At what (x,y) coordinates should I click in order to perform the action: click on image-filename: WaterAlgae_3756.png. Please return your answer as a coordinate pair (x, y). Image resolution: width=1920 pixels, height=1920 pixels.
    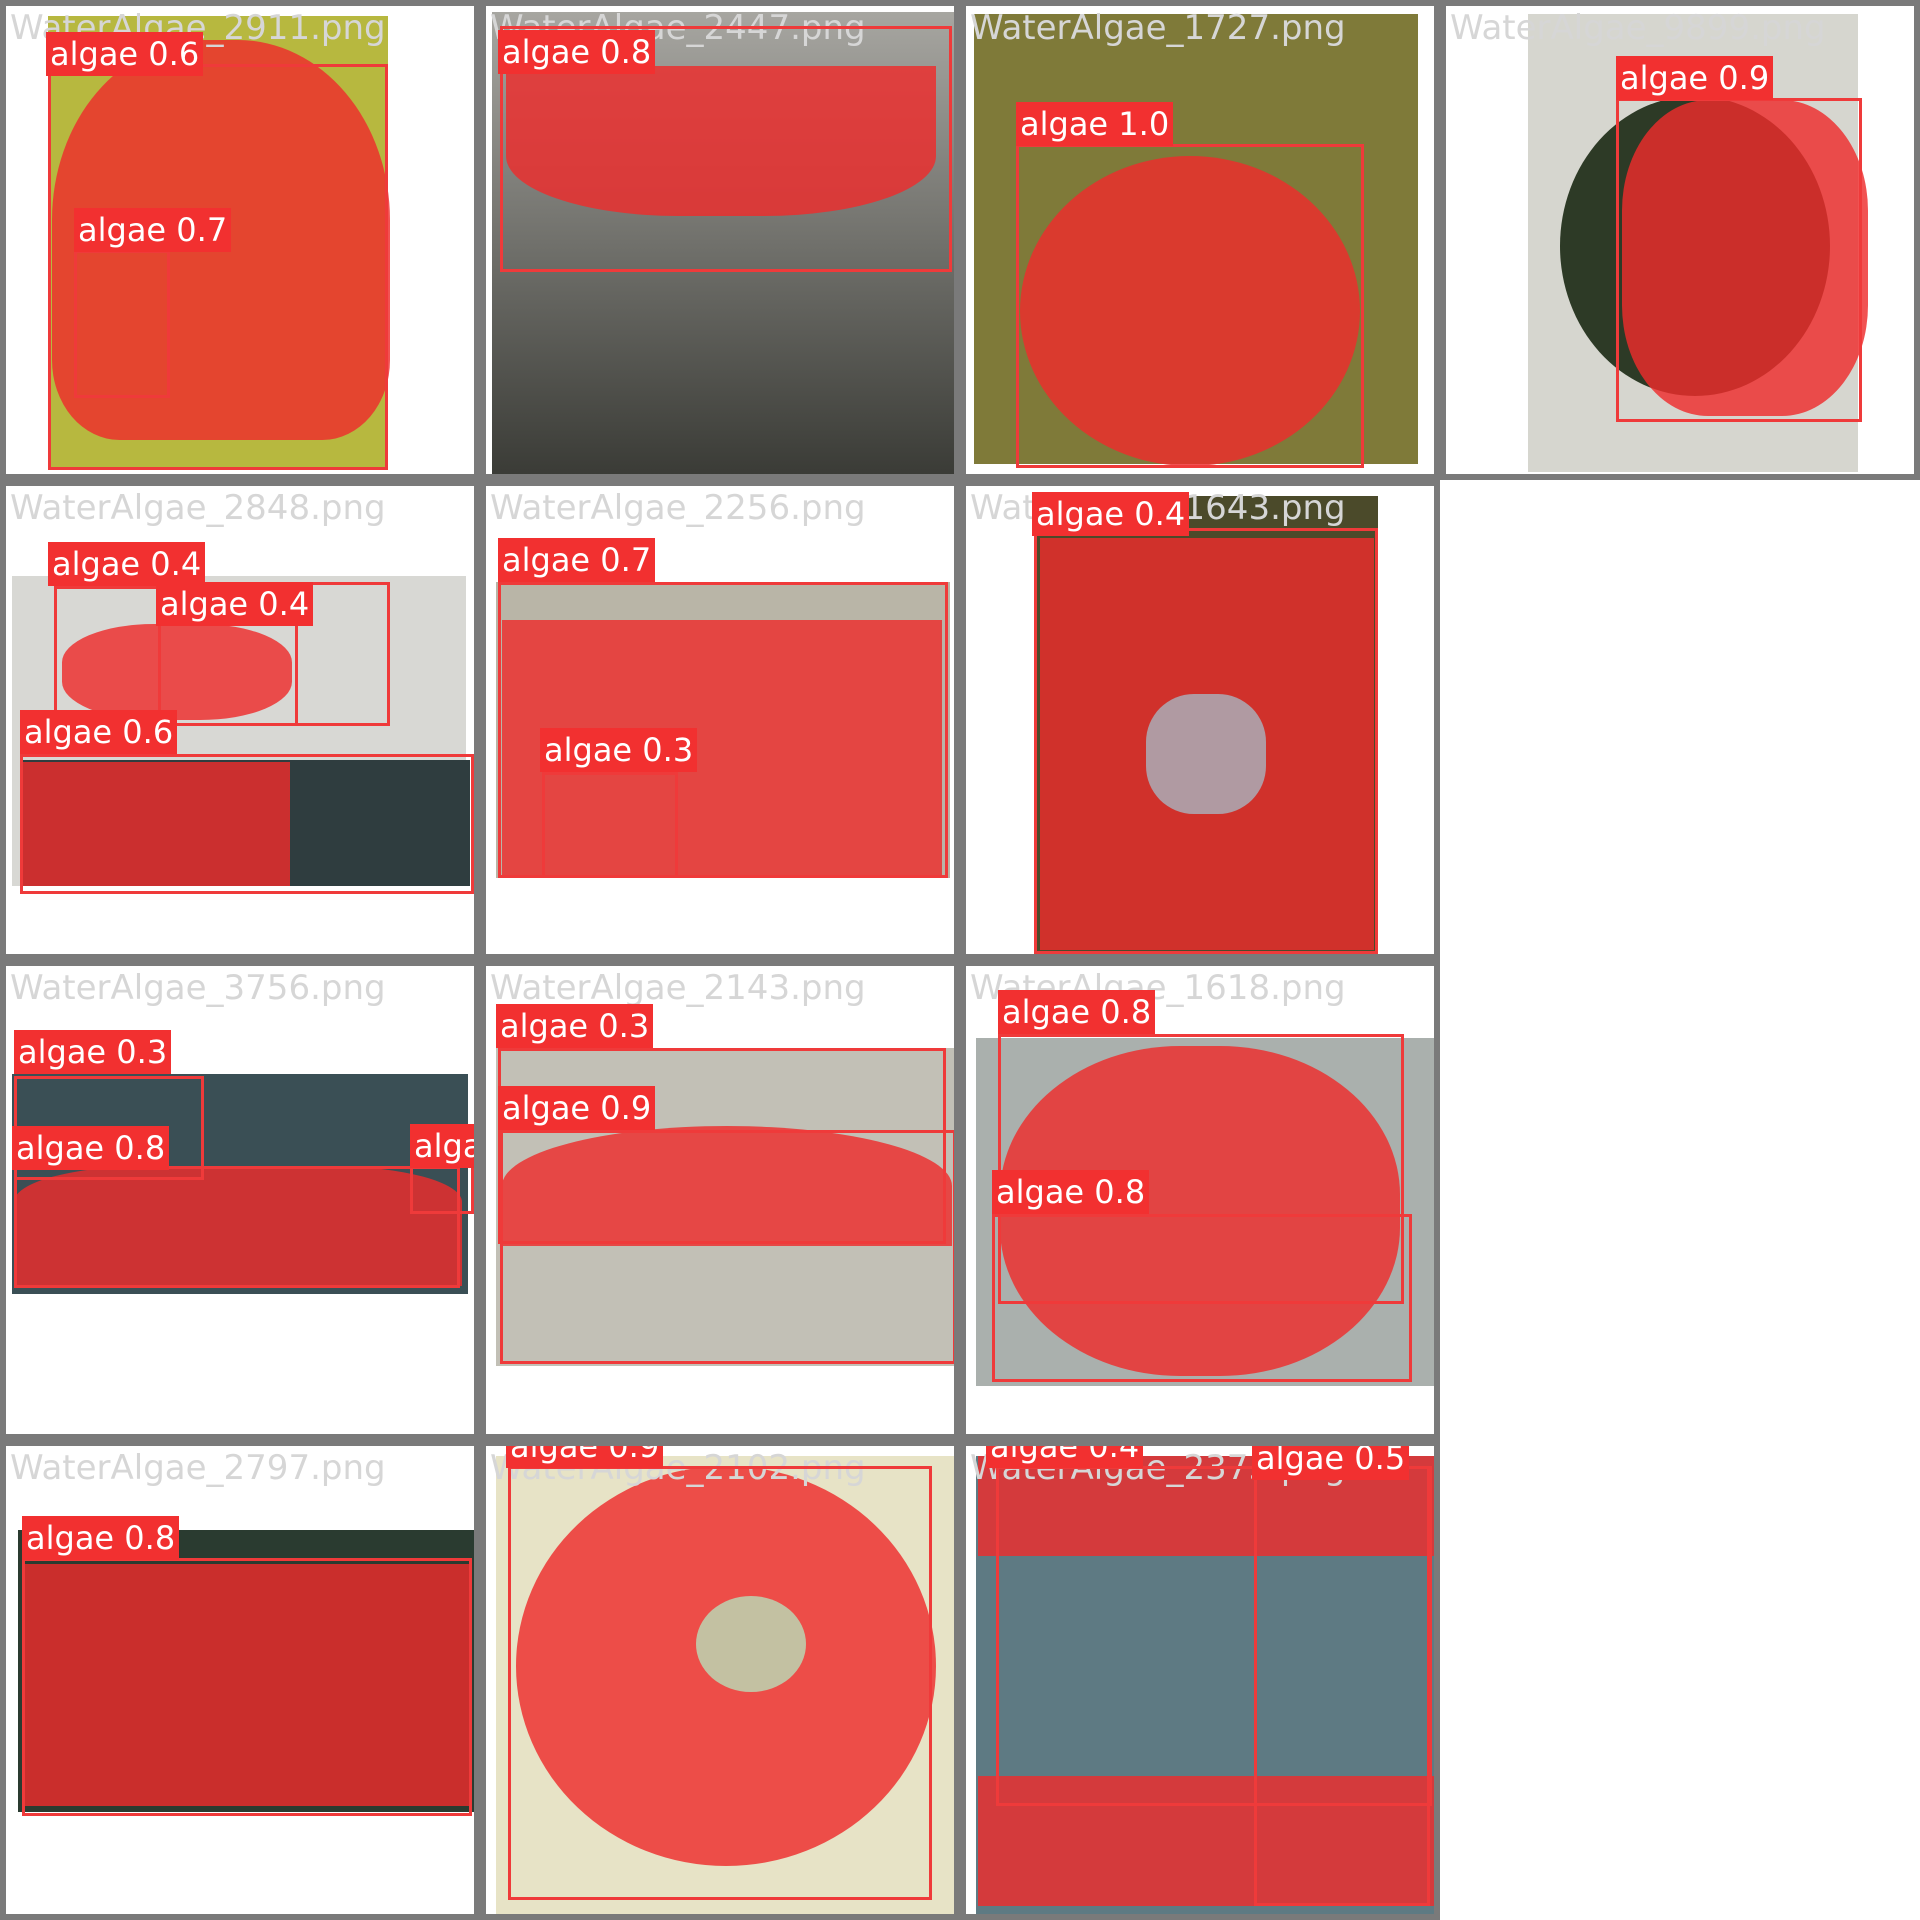
    Looking at the image, I should click on (198, 988).